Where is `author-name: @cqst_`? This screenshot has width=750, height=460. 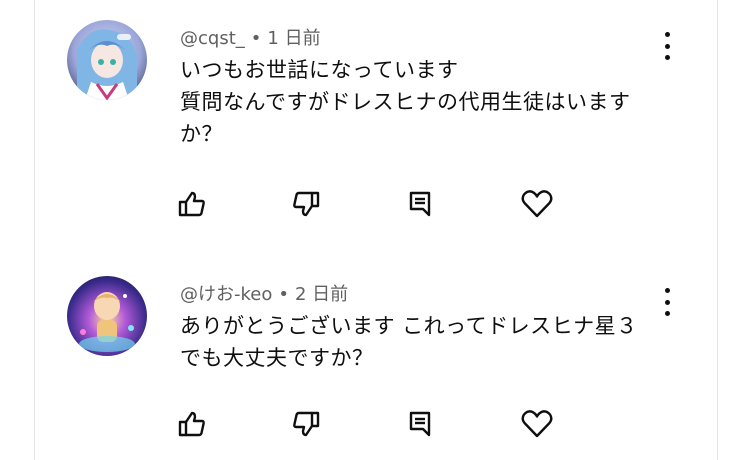
author-name: @cqst_ is located at coordinates (212, 38).